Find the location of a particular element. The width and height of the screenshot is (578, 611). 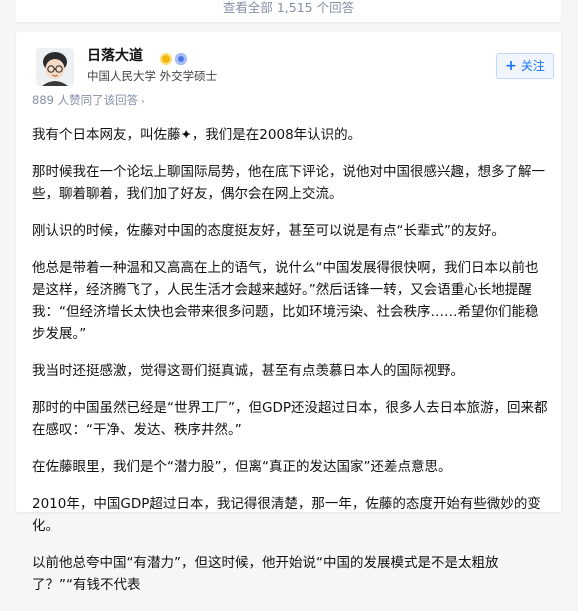

blue-badge-icon is located at coordinates (181, 58).